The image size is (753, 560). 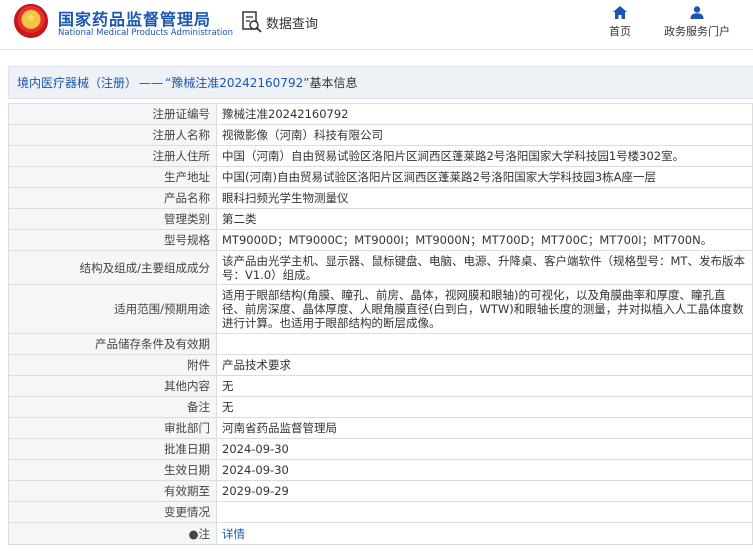 What do you see at coordinates (697, 12) in the screenshot?
I see `user-icon` at bounding box center [697, 12].